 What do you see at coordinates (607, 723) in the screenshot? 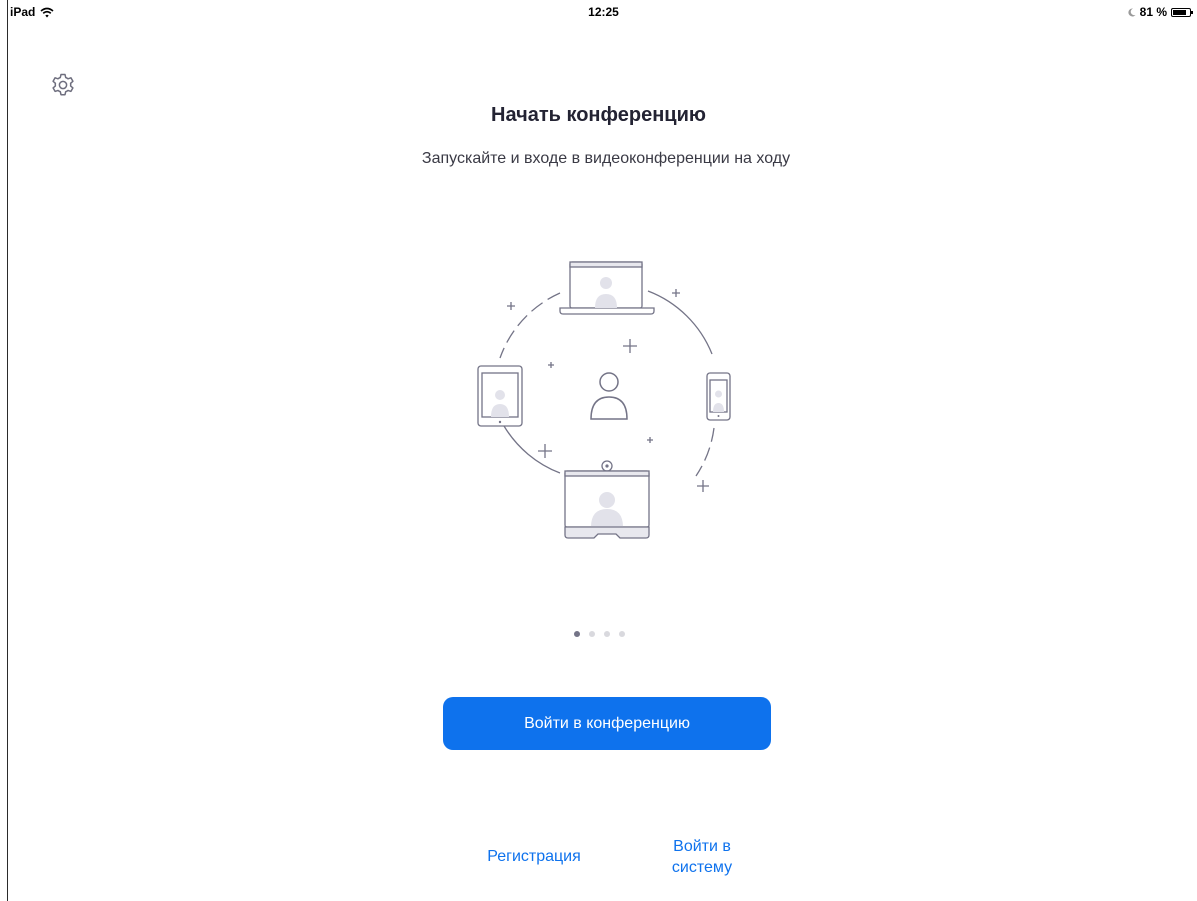
I see `join-meeting-button: Войти в конференцию` at bounding box center [607, 723].